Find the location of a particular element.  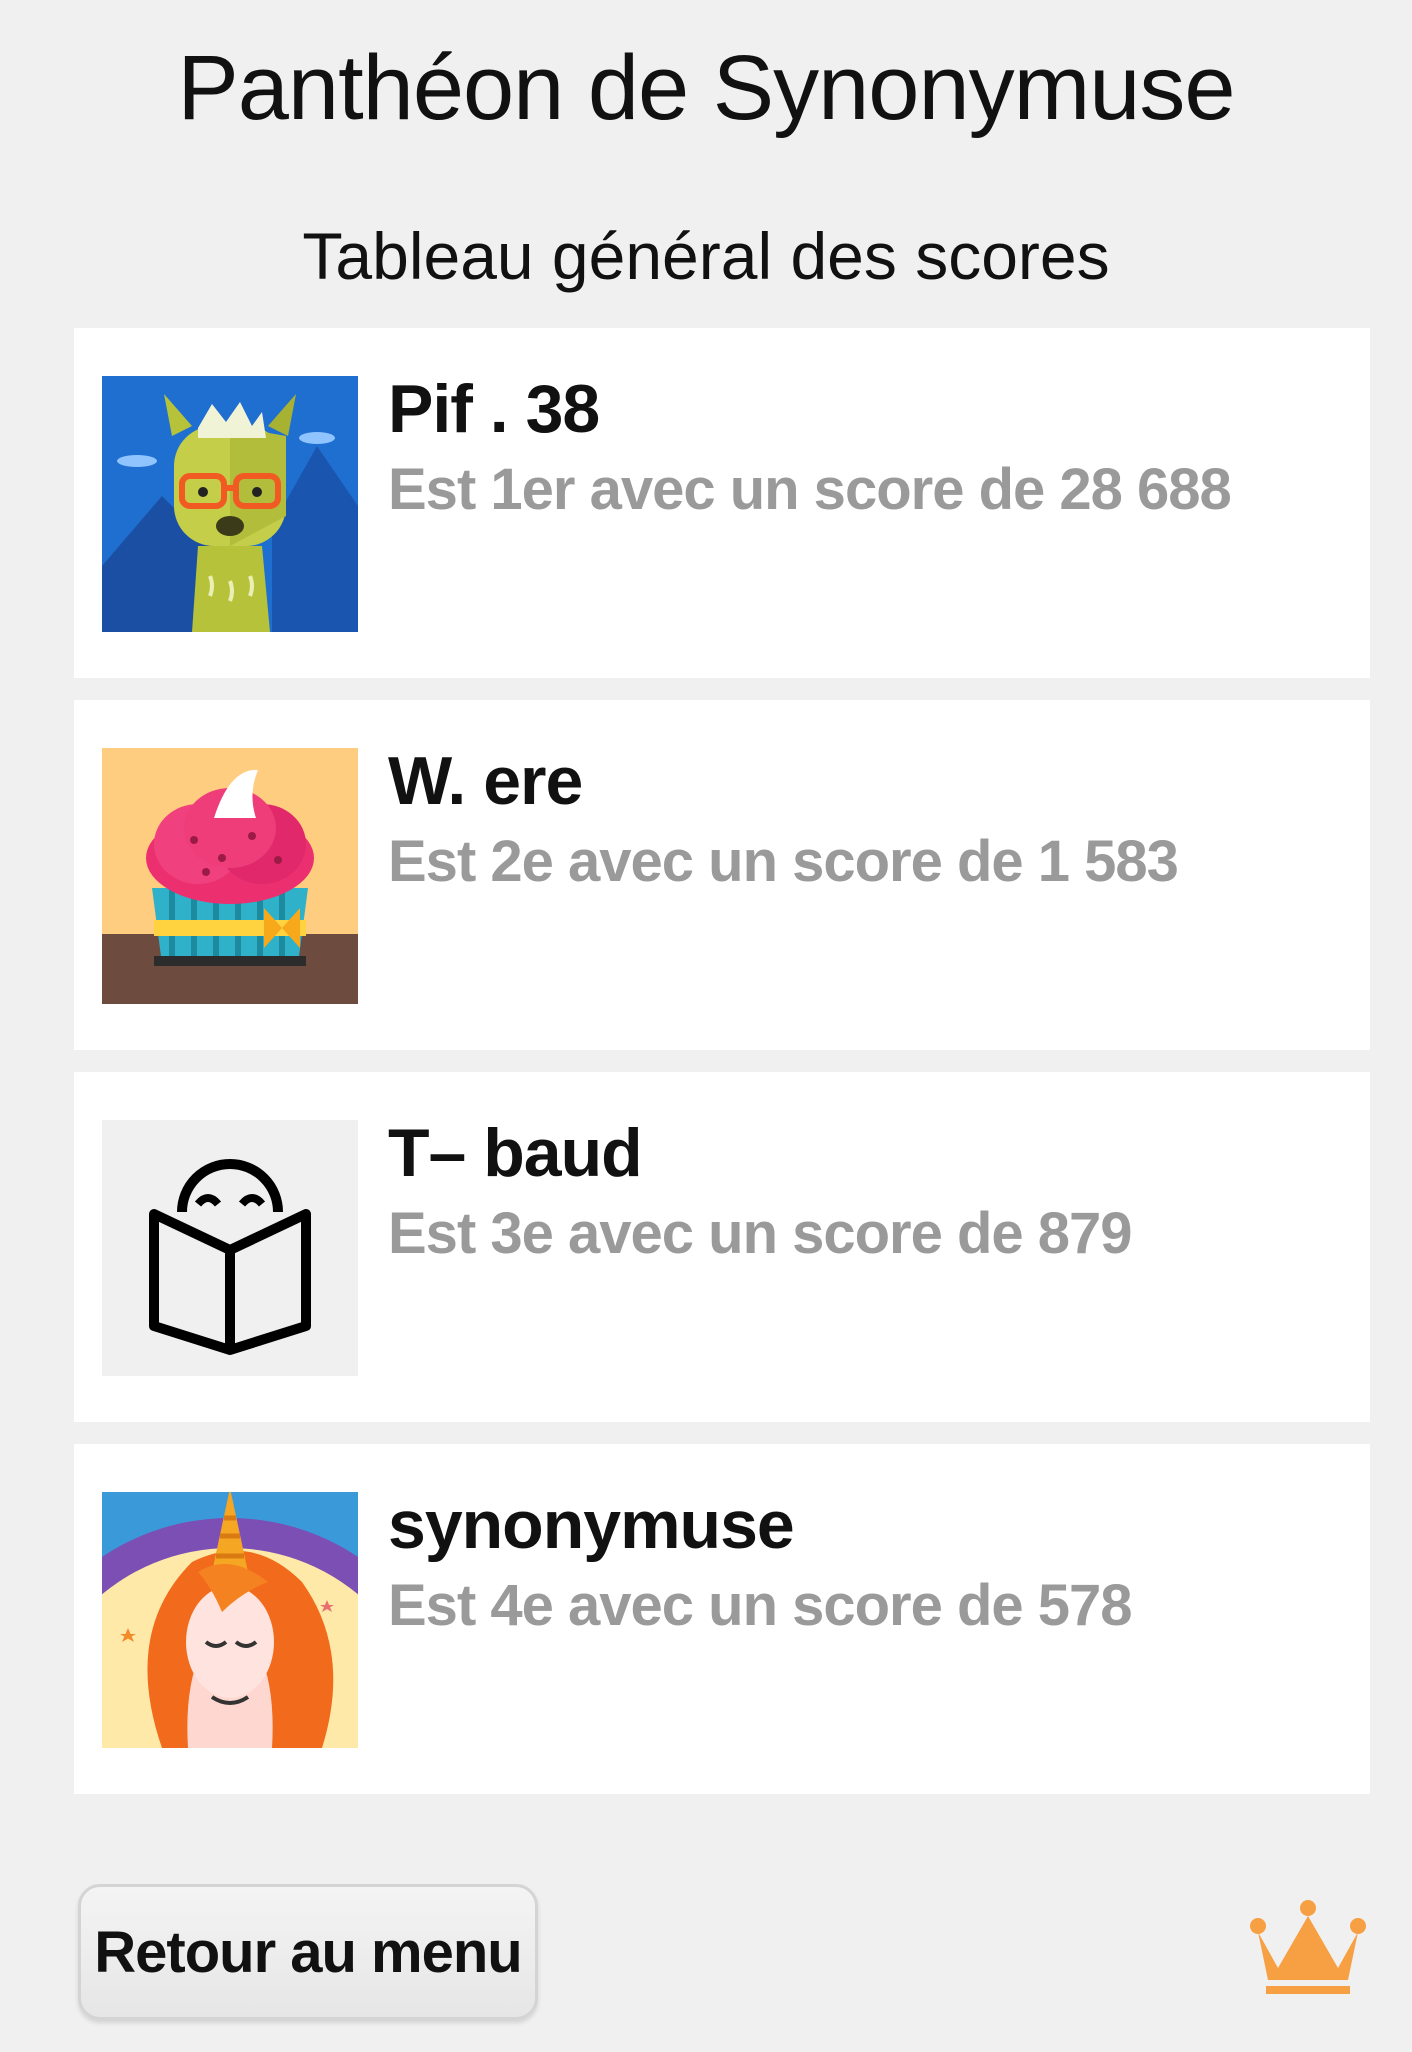

player-rank-score: Est 3e avec un score de 879 is located at coordinates (760, 1233).